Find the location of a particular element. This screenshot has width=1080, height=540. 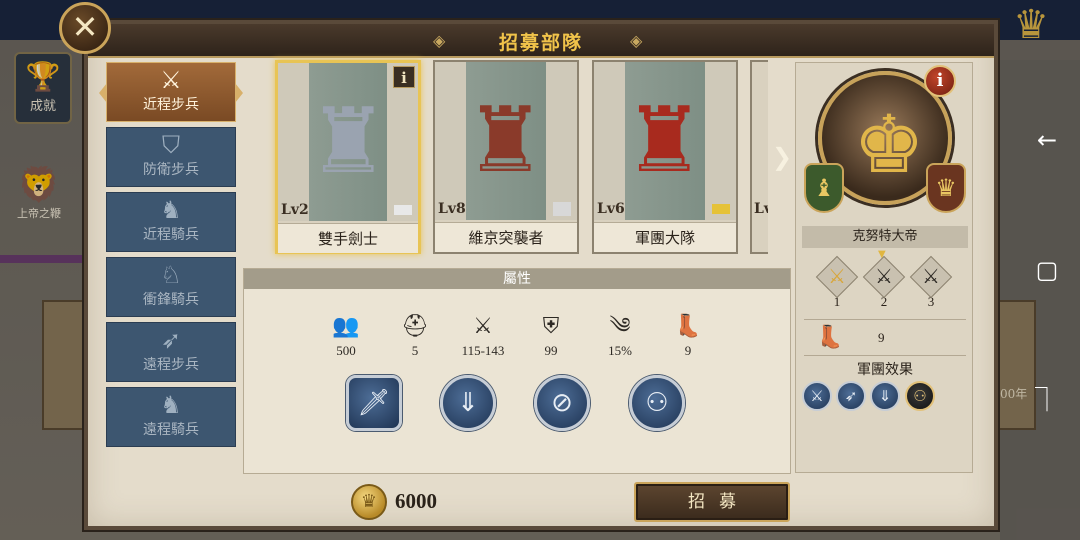

defense-shield-icon: ⛨ is located at coordinates (551, 326).